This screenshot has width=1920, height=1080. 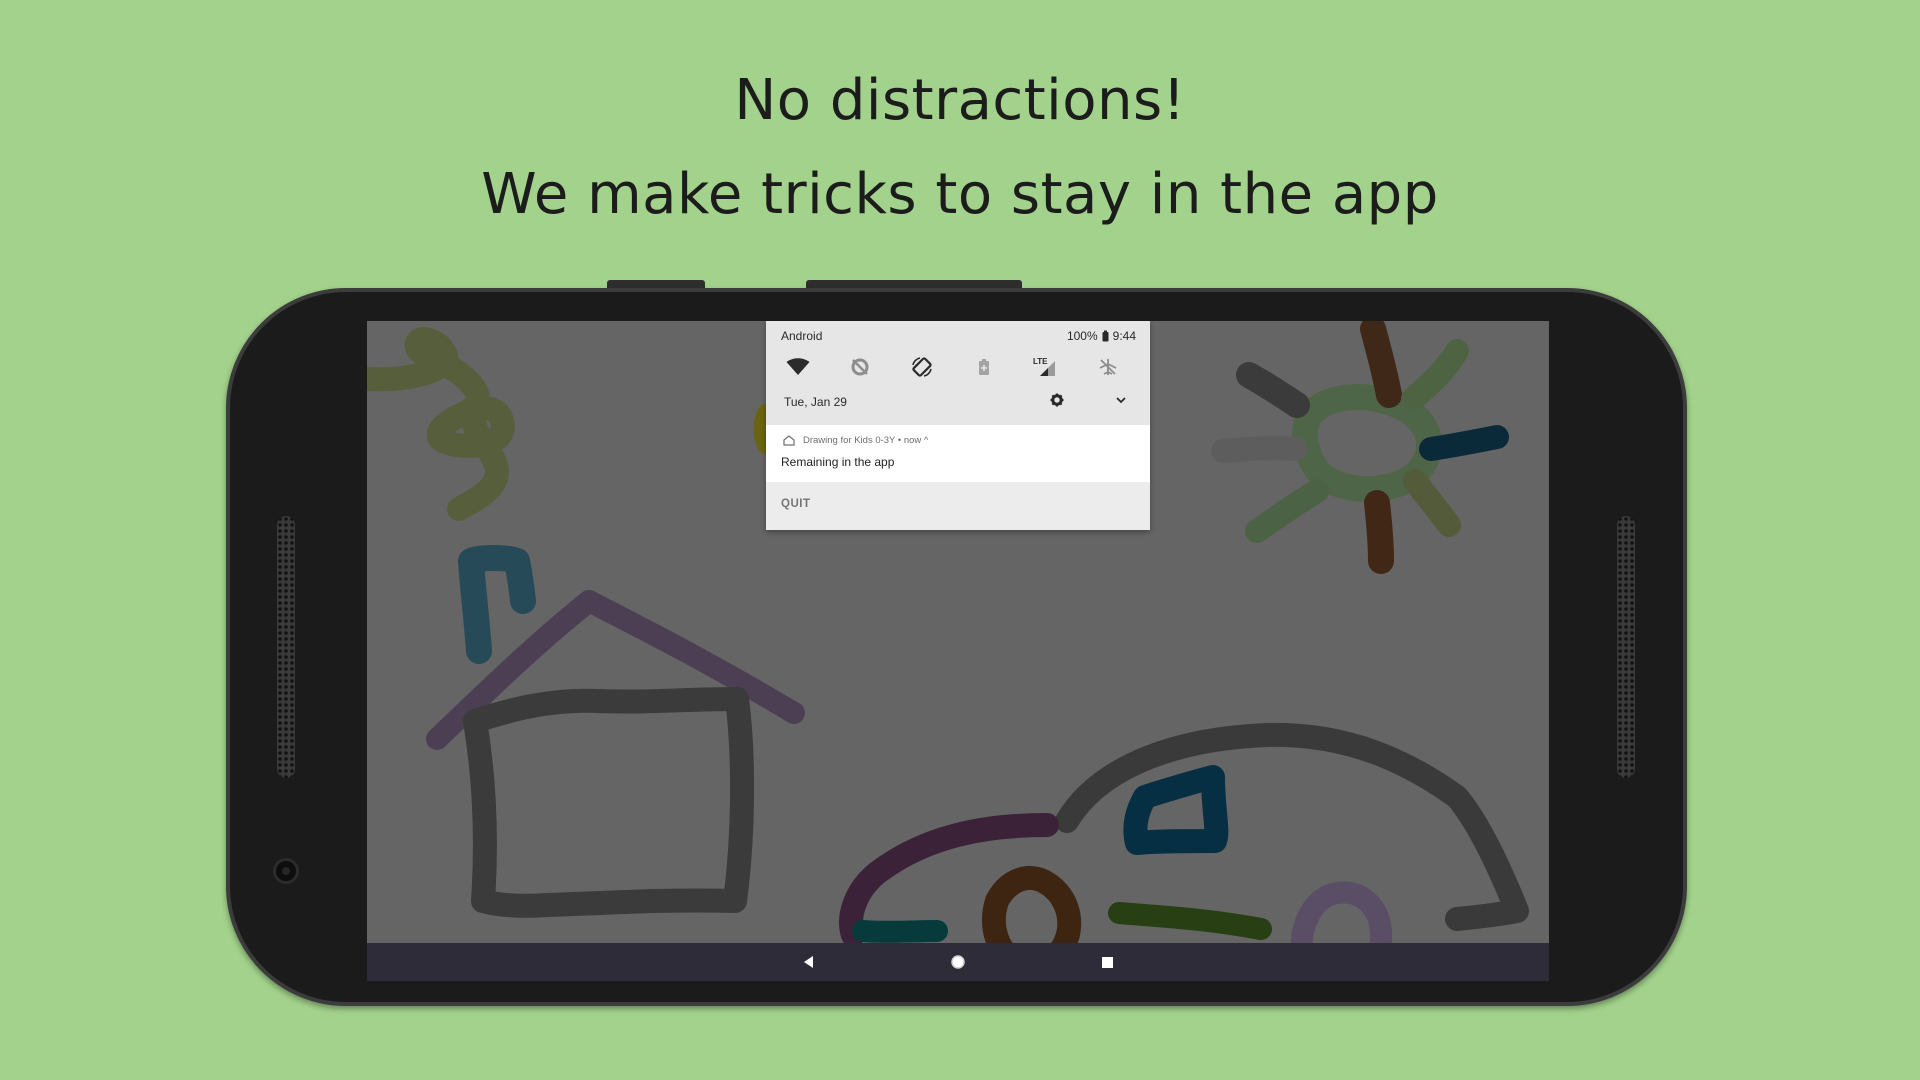 What do you see at coordinates (441, 424) in the screenshot?
I see `drawing-stroke-swirl` at bounding box center [441, 424].